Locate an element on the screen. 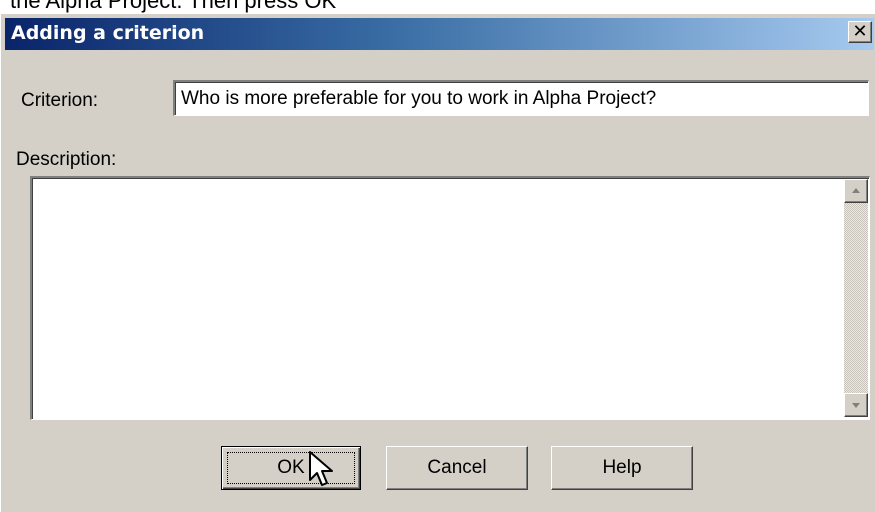  background-window: the Alpha Project. Then press OK is located at coordinates (437, 7).